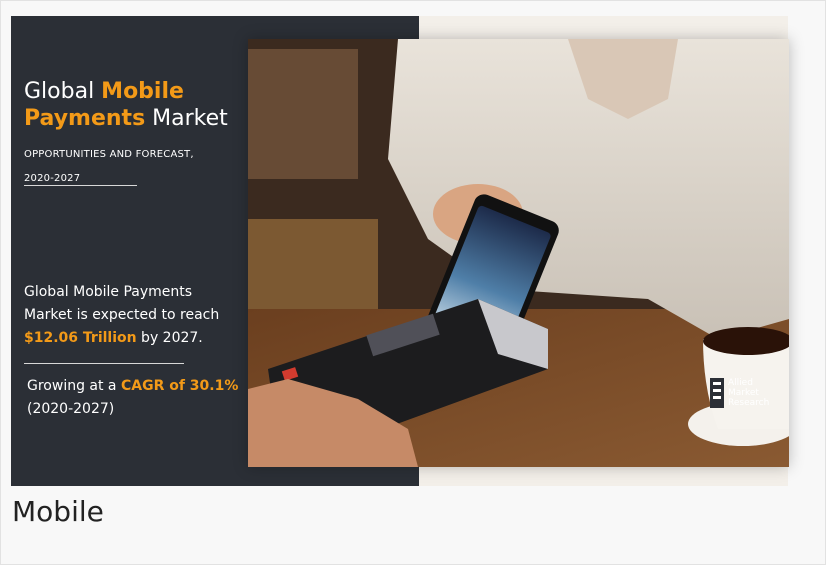 This screenshot has width=826, height=565. I want to click on divider-top, so click(80, 185).